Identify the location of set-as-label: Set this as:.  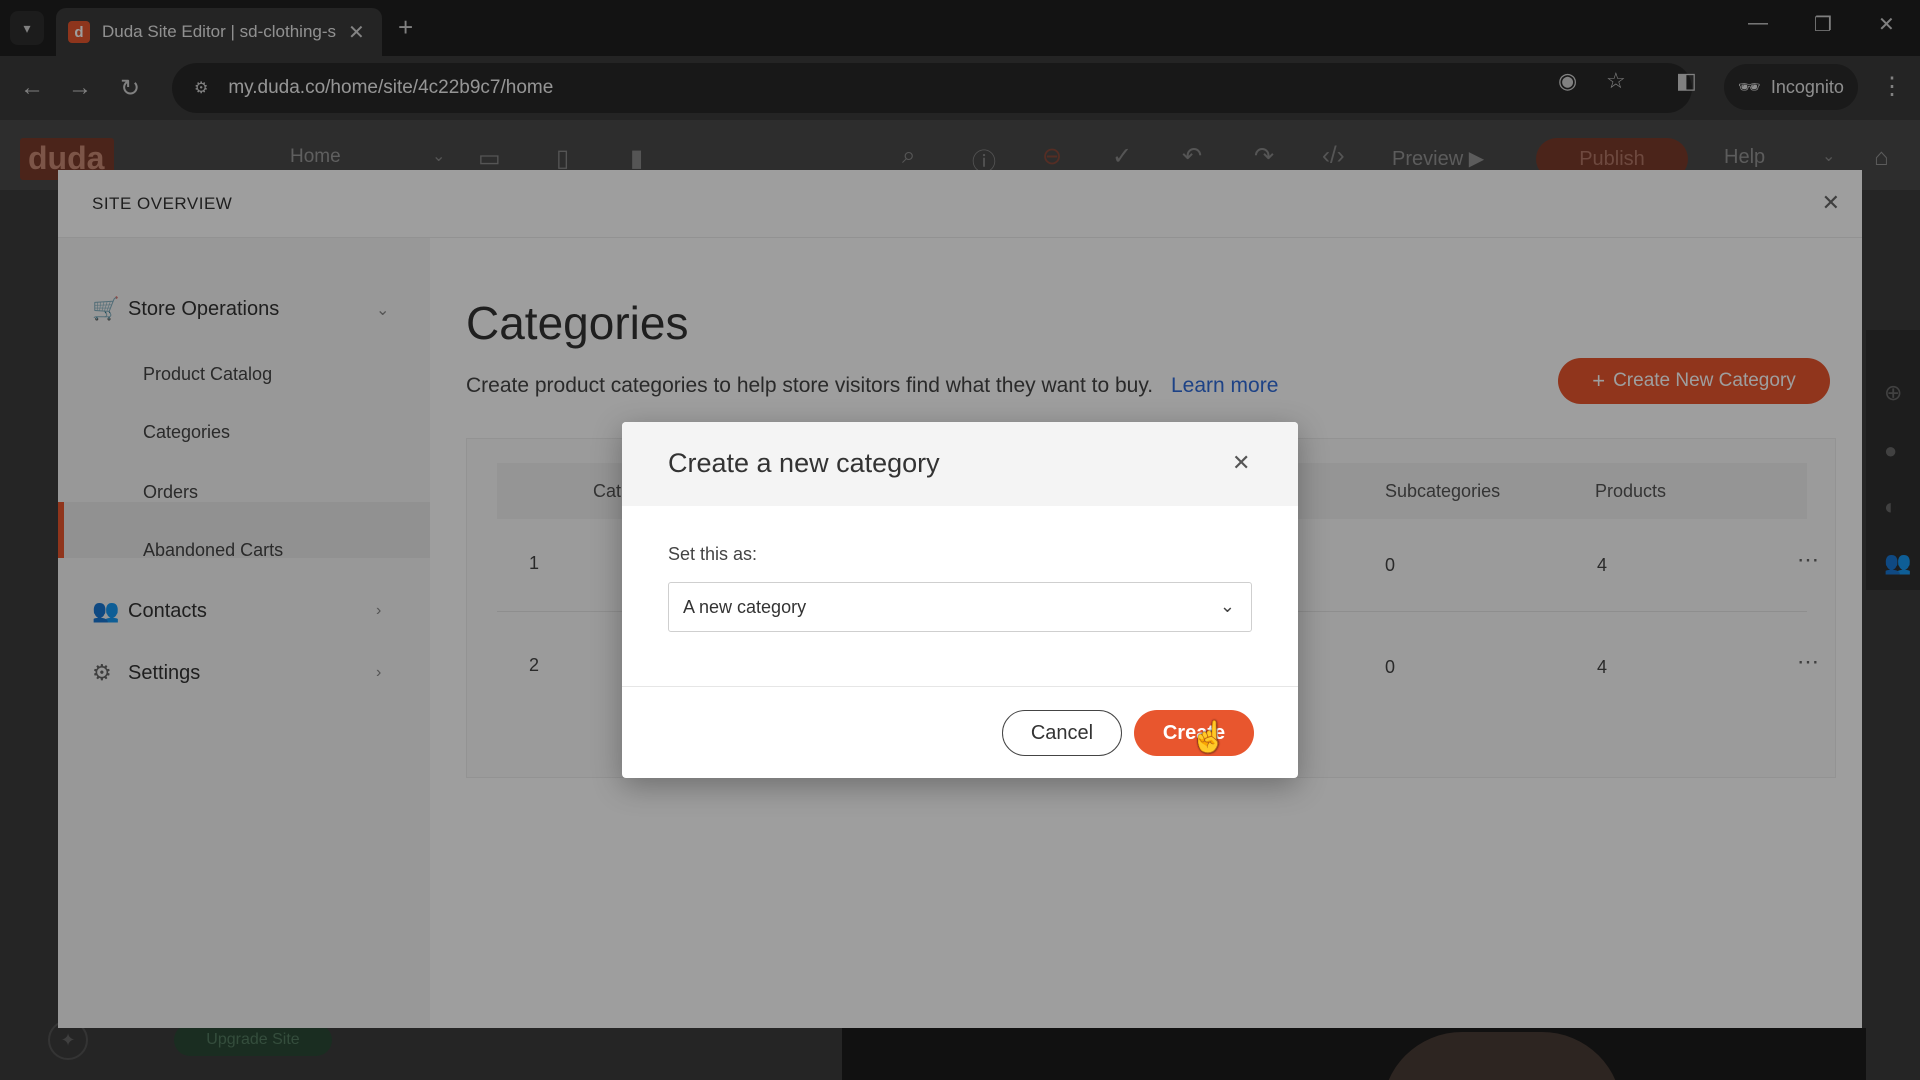
(713, 554).